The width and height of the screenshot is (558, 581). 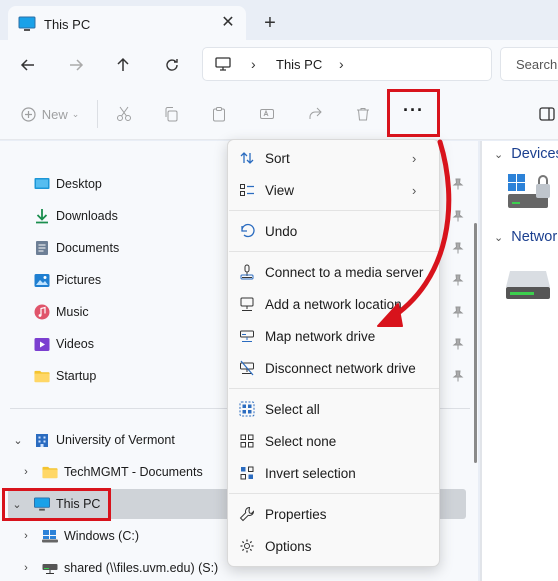 What do you see at coordinates (247, 336) in the screenshot?
I see `map-drive-icon` at bounding box center [247, 336].